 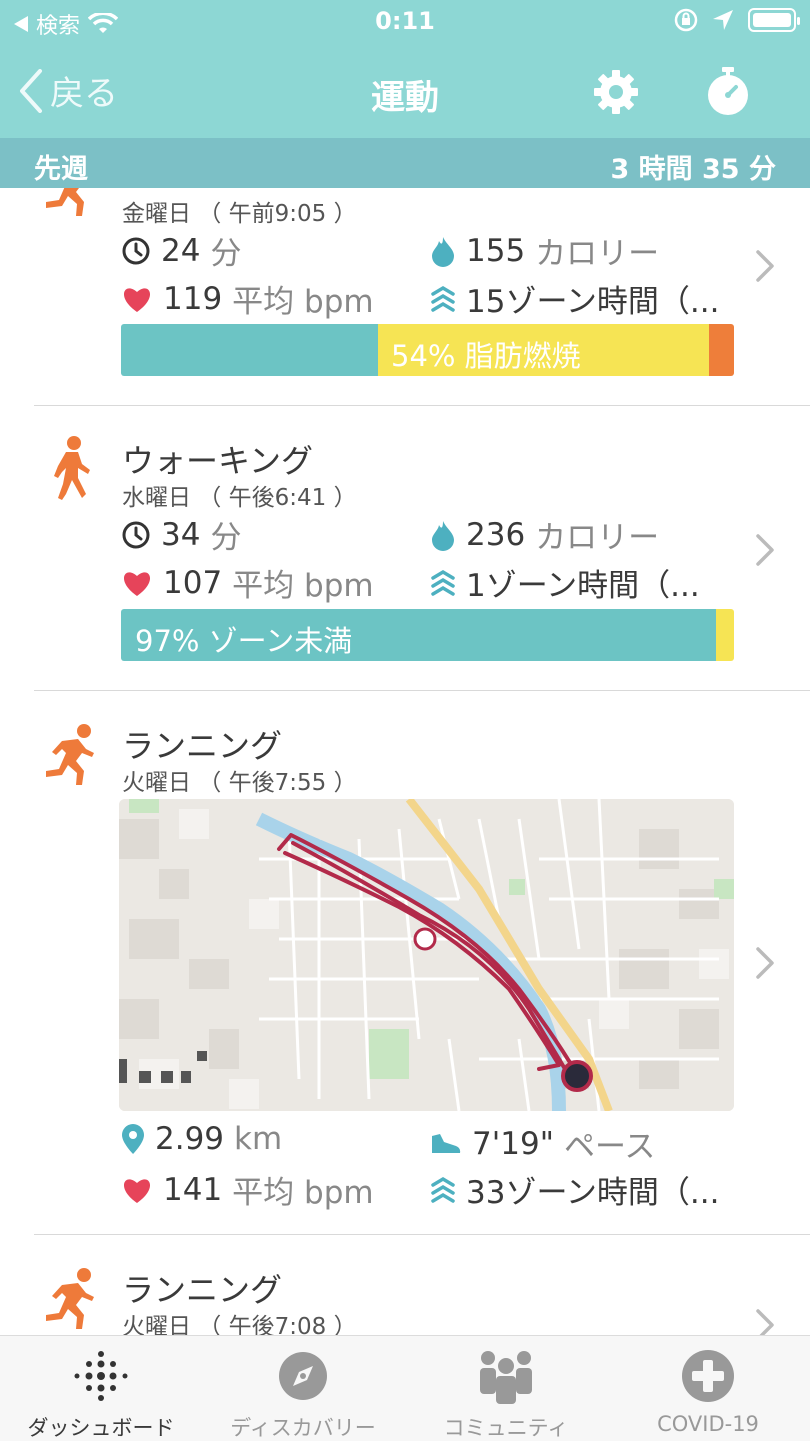 What do you see at coordinates (496, 534) in the screenshot?
I see `calories-value: 236` at bounding box center [496, 534].